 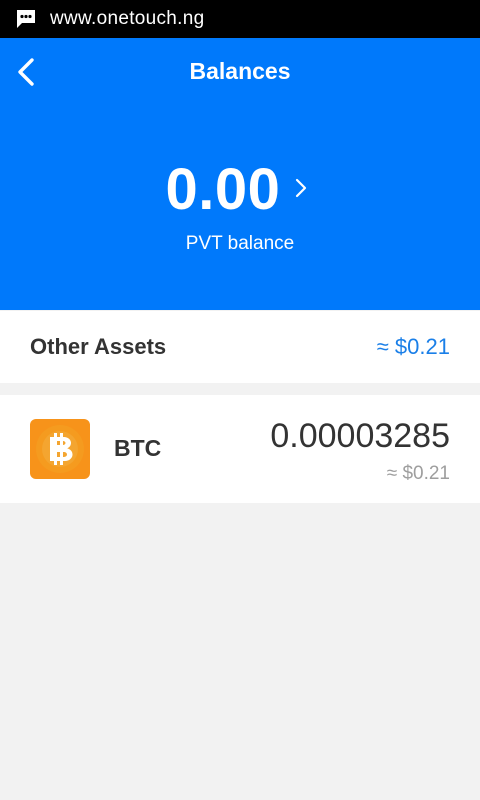 What do you see at coordinates (304, 188) in the screenshot?
I see `chevron-right-icon` at bounding box center [304, 188].